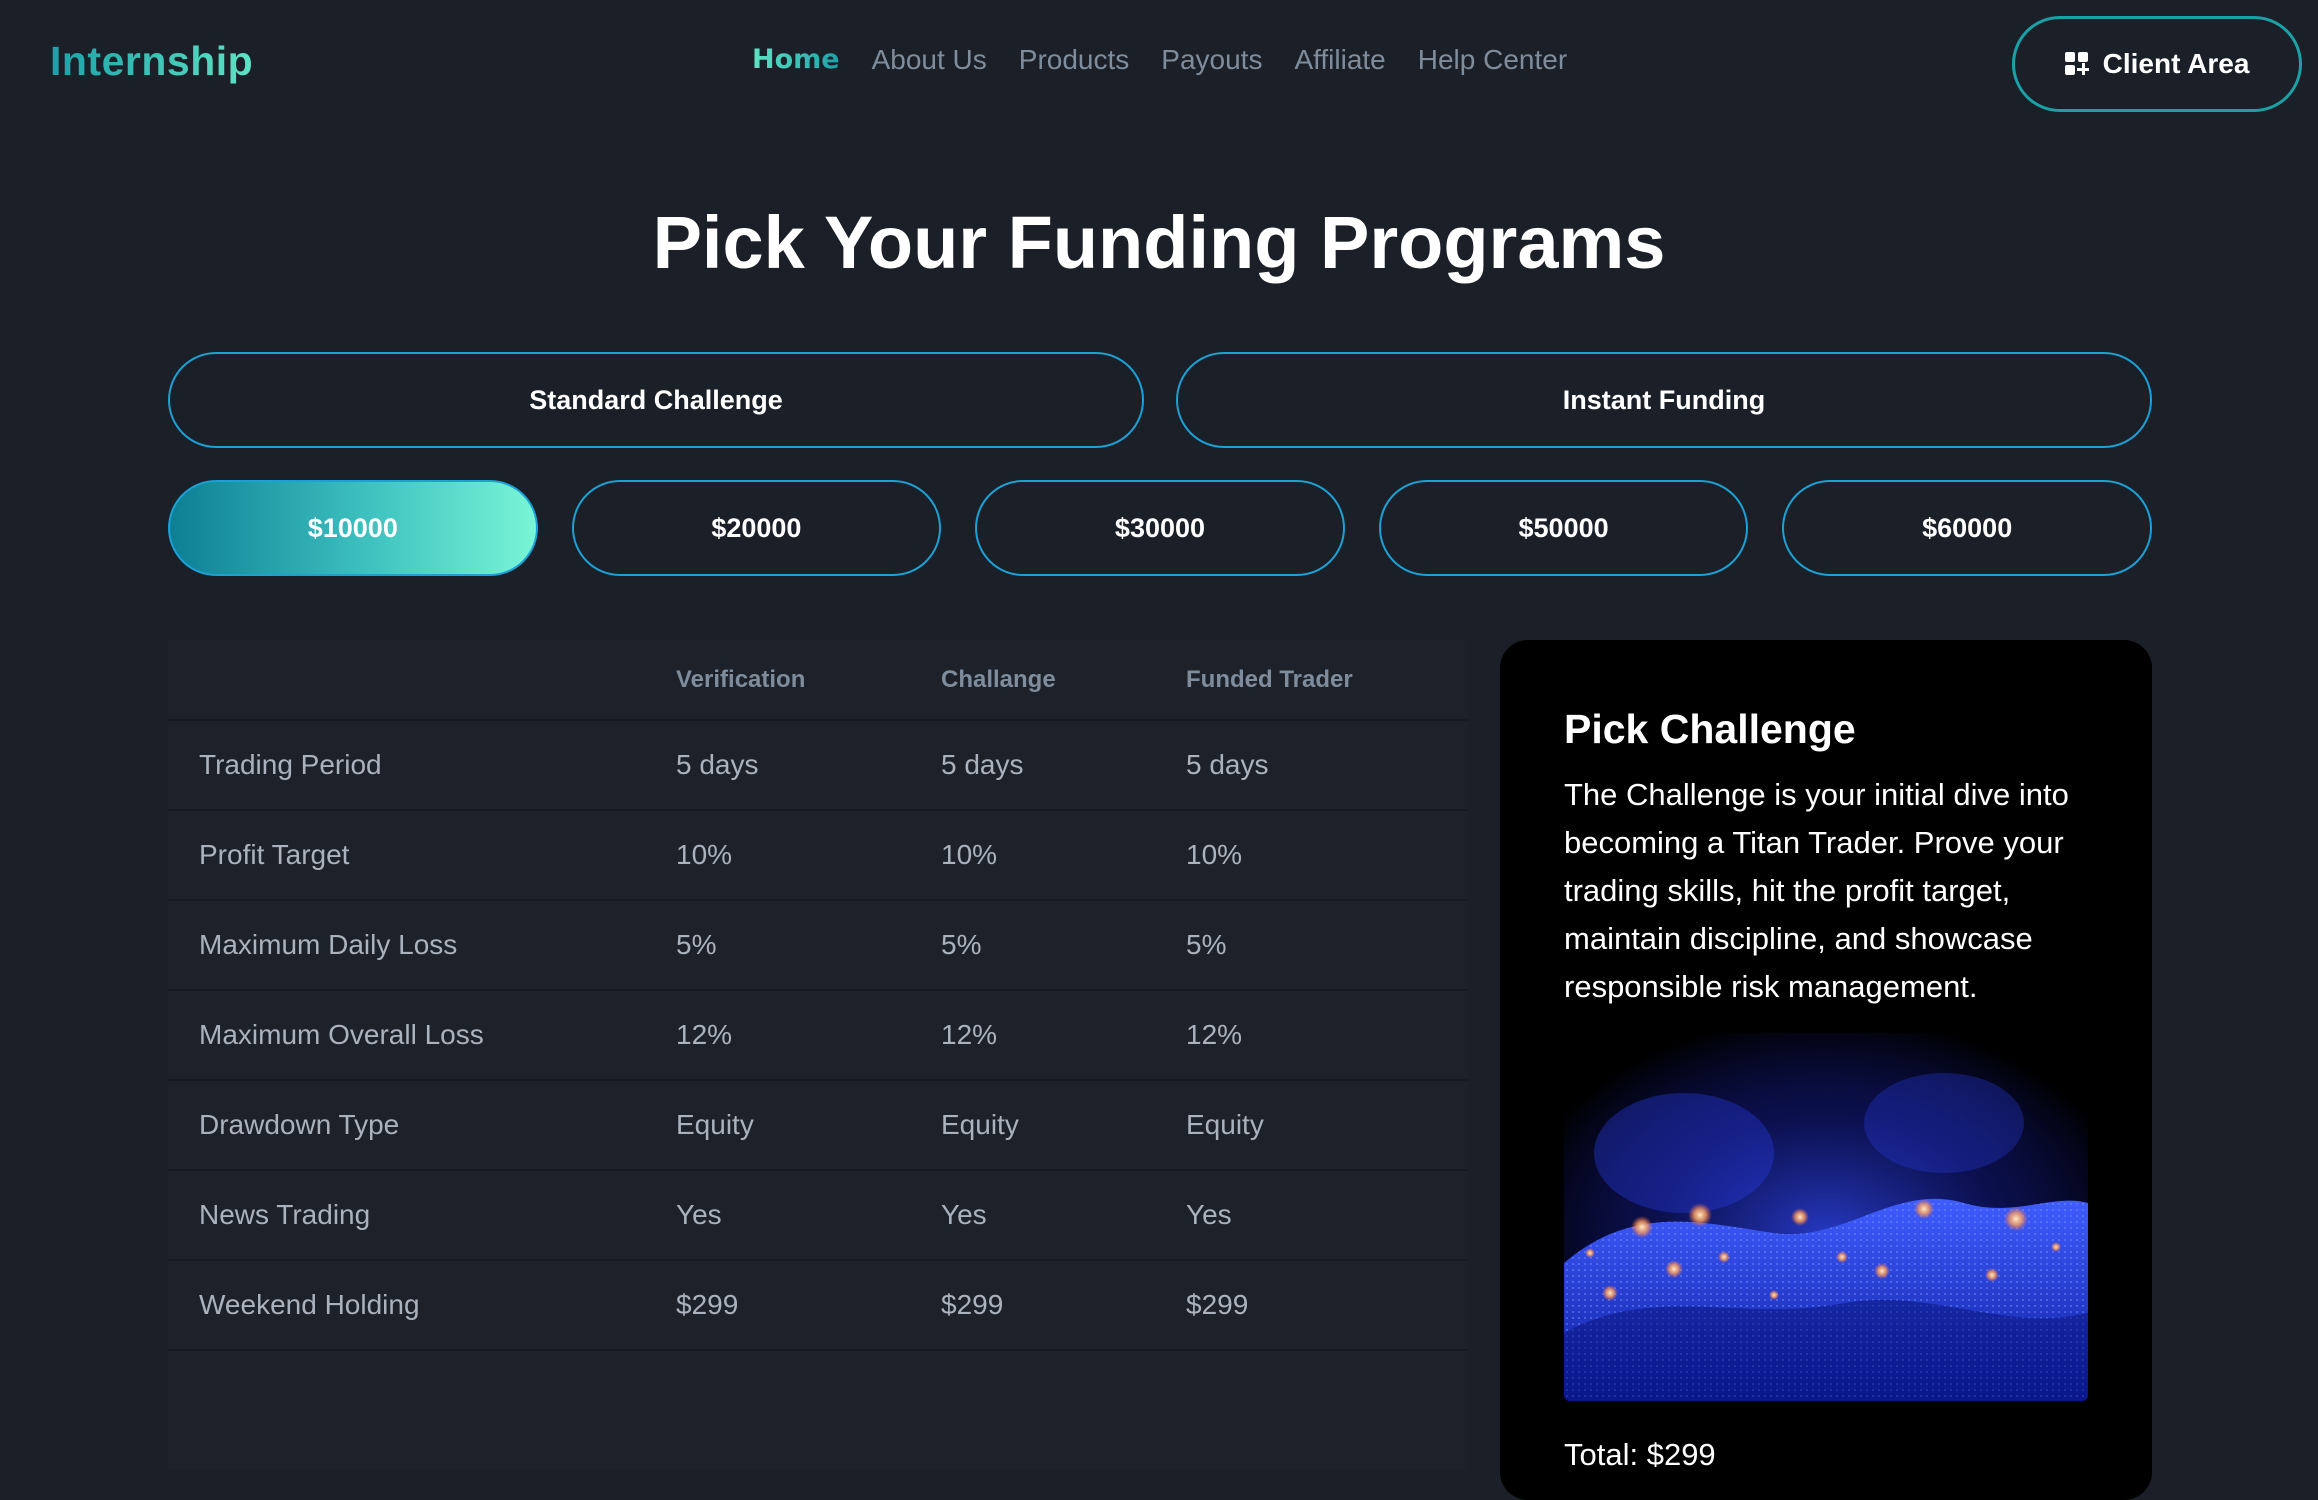 Image resolution: width=2318 pixels, height=1500 pixels. What do you see at coordinates (422, 945) in the screenshot?
I see `row-label: Maximum Daily Loss` at bounding box center [422, 945].